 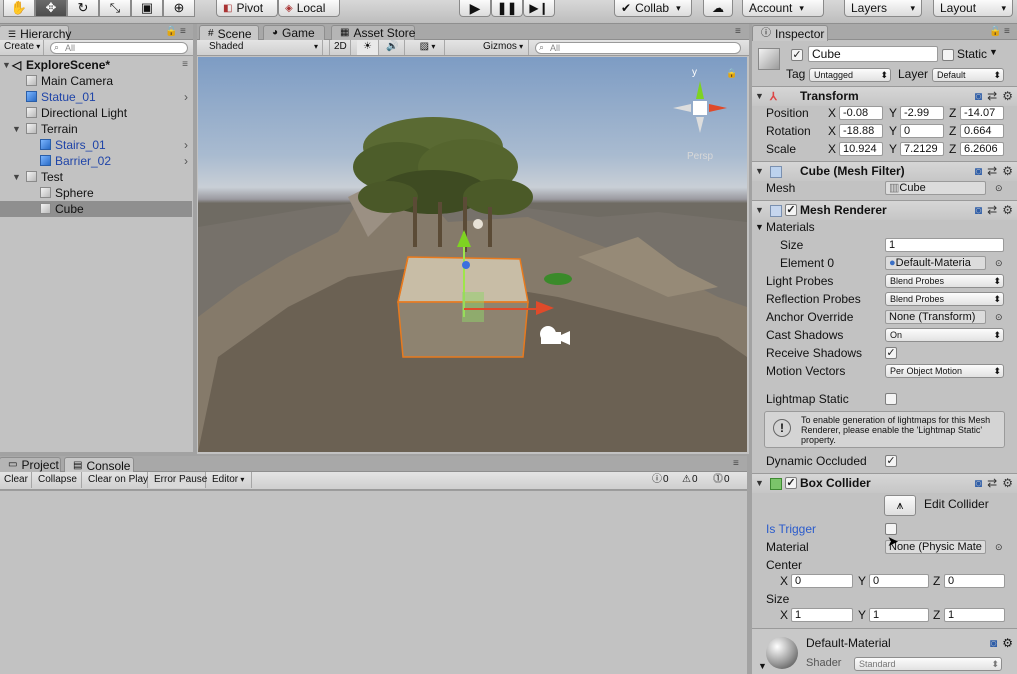 What do you see at coordinates (96, 177) in the screenshot?
I see `hierarchy-item-test: ▼ Test` at bounding box center [96, 177].